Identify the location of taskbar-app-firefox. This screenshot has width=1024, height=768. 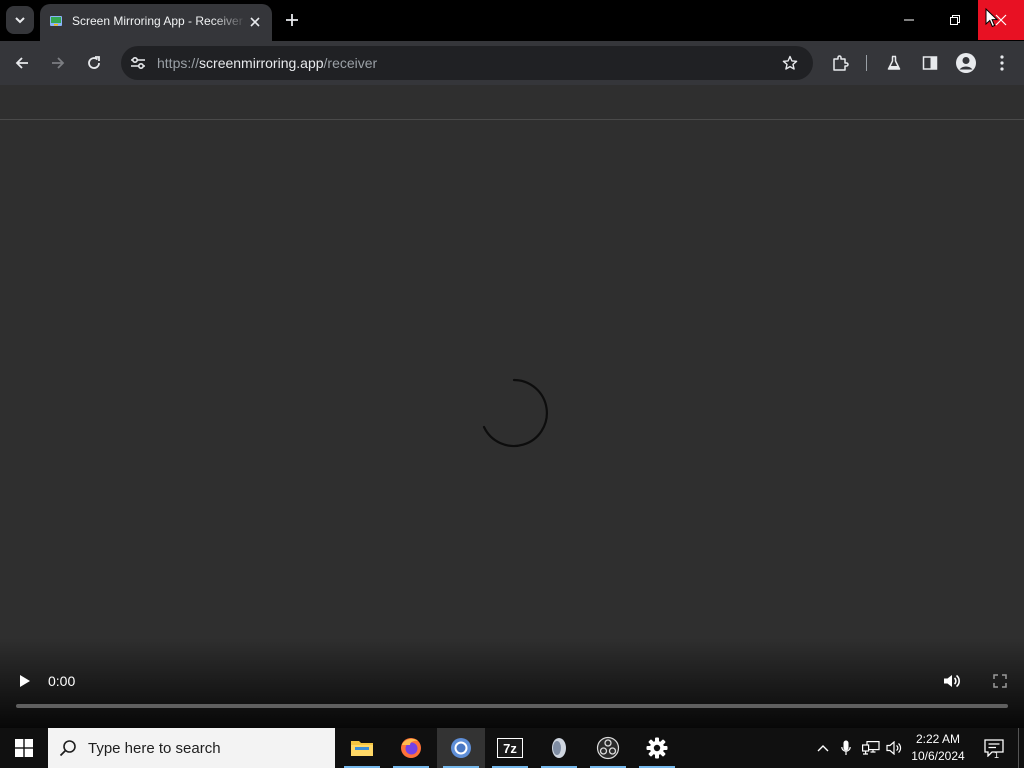
(411, 748).